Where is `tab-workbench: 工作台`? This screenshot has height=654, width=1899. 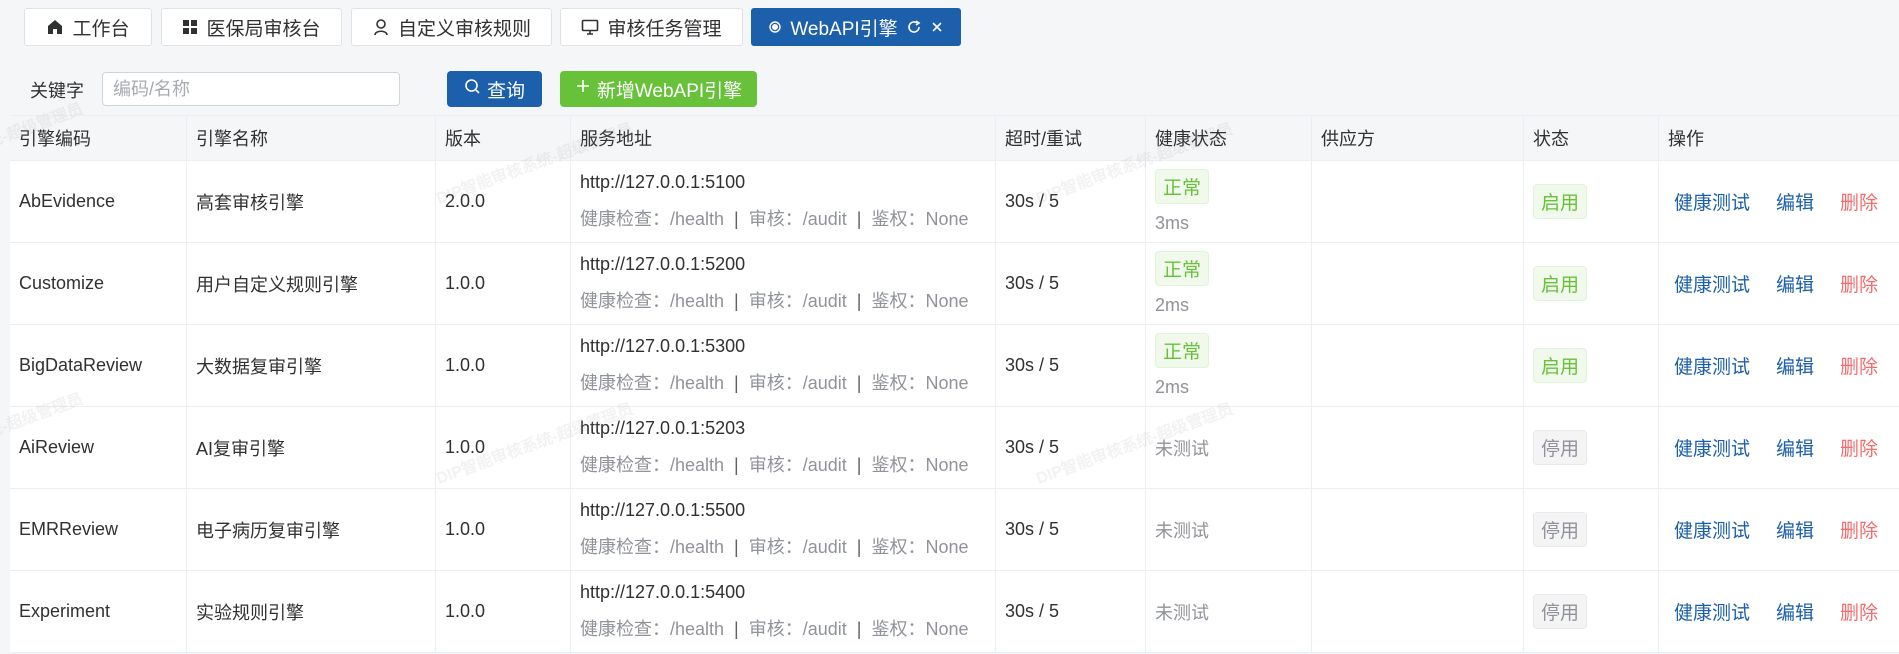 tab-workbench: 工作台 is located at coordinates (88, 27).